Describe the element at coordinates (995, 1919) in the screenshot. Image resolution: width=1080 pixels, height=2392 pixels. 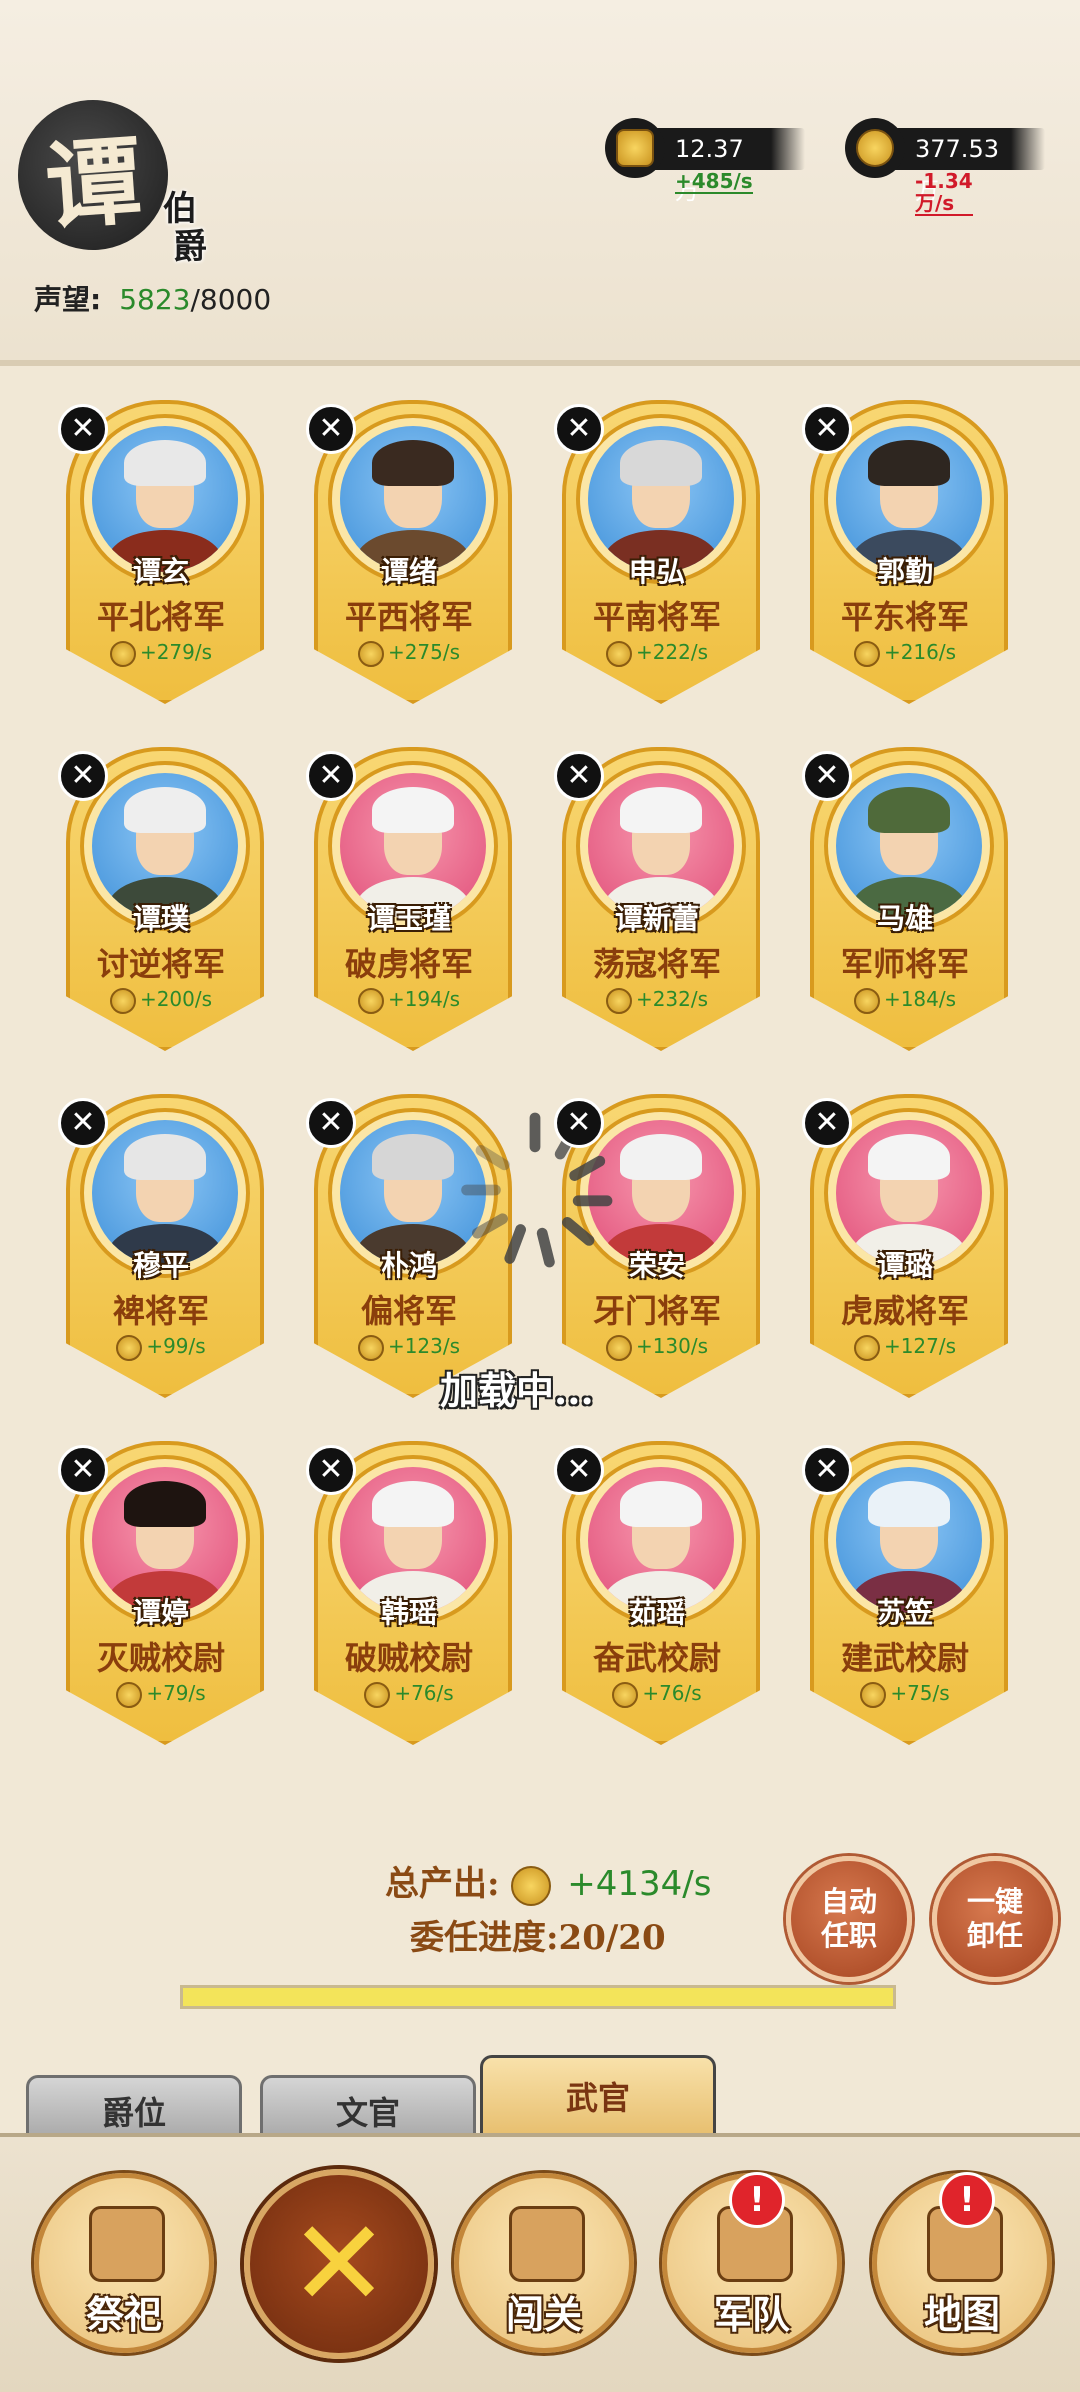
I see `unload-all-button: 一键 卸任` at that location.